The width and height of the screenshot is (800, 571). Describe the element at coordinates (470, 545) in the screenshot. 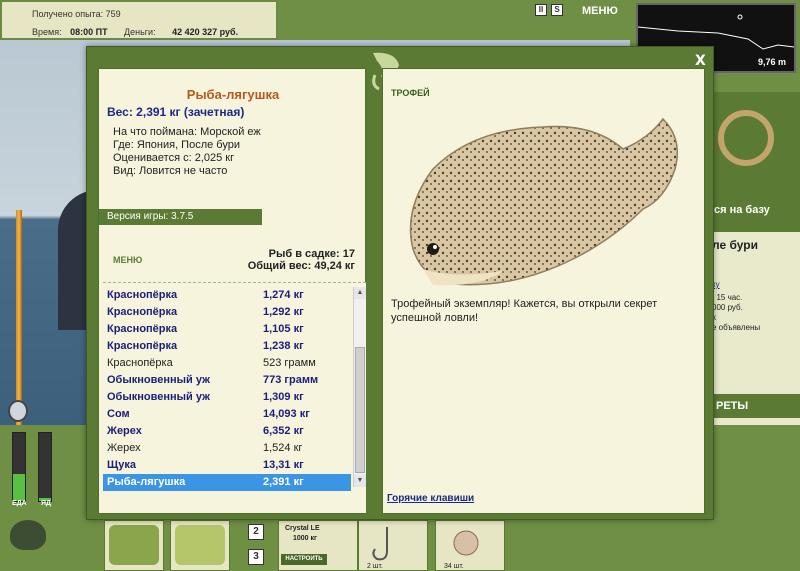

I see `bait-slot: 34 шт.` at that location.